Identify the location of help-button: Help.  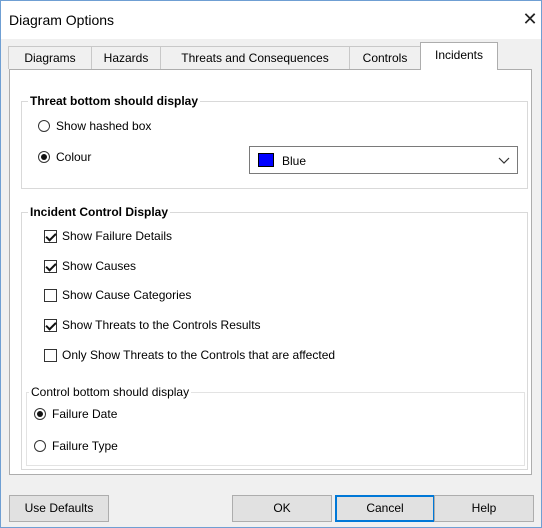
(484, 508).